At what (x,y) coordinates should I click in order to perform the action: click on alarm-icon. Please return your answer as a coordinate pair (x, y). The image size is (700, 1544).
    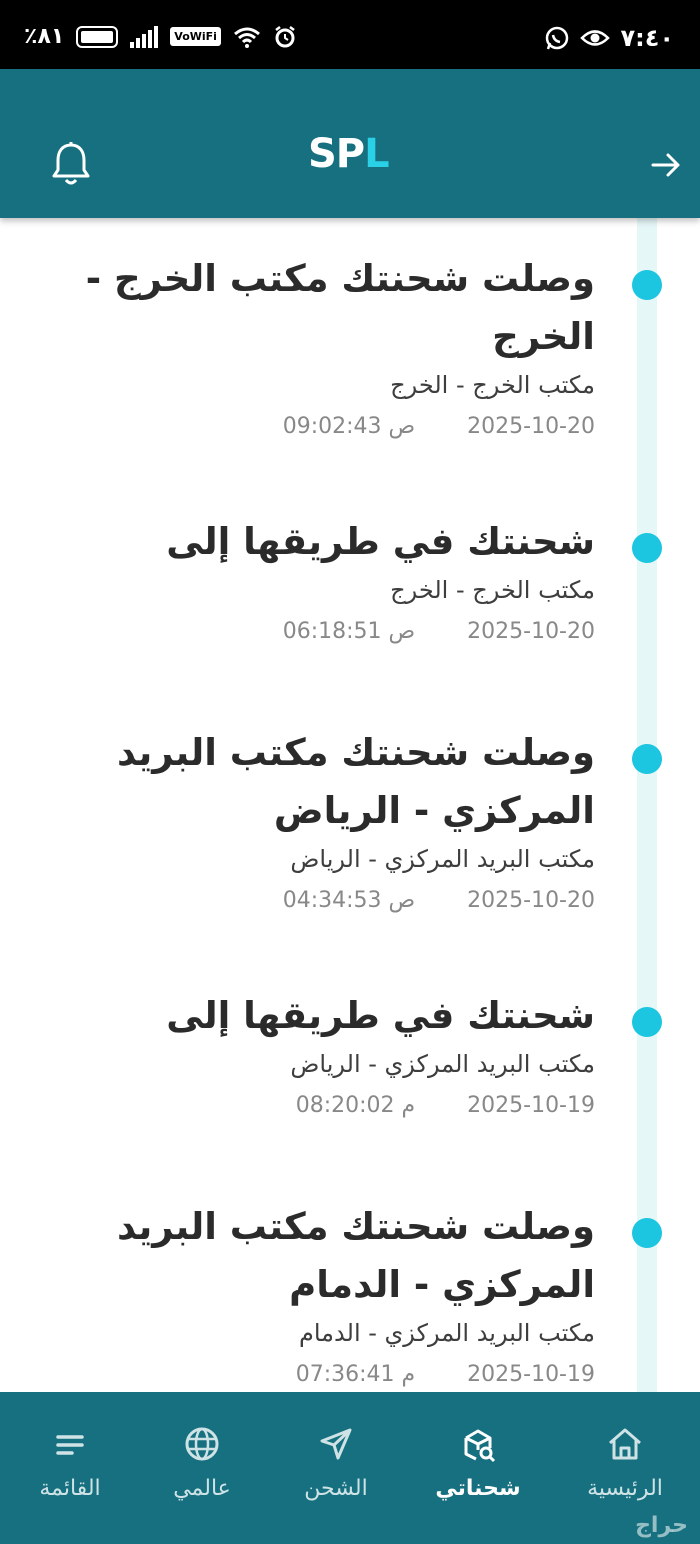
    Looking at the image, I should click on (285, 36).